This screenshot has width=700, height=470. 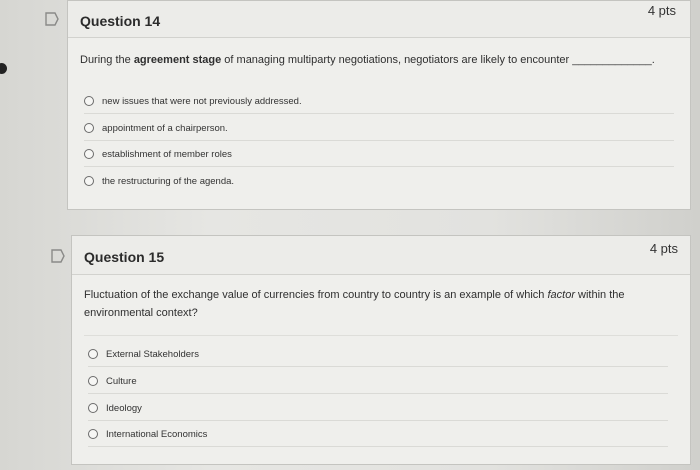 I want to click on question-14-title: Question 14, so click(x=120, y=21).